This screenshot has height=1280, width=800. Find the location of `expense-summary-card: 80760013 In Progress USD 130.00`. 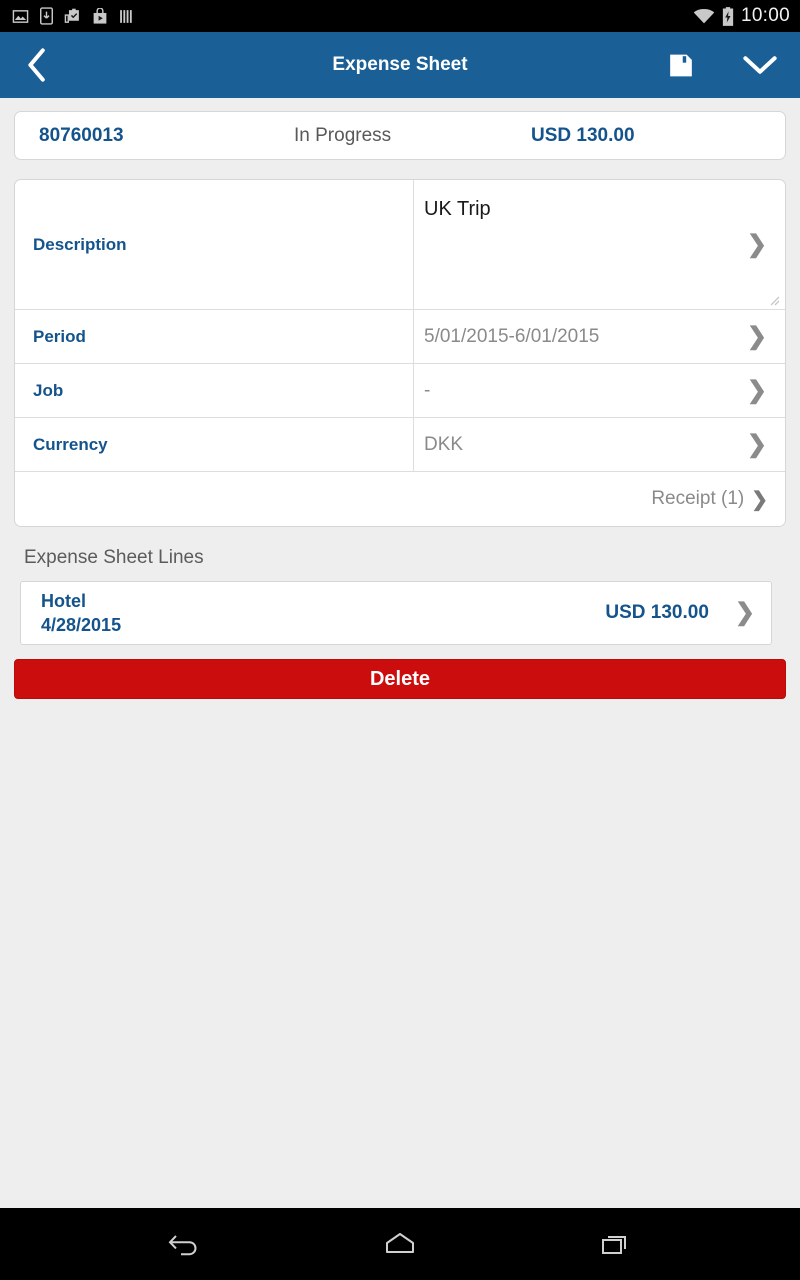

expense-summary-card: 80760013 In Progress USD 130.00 is located at coordinates (400, 135).